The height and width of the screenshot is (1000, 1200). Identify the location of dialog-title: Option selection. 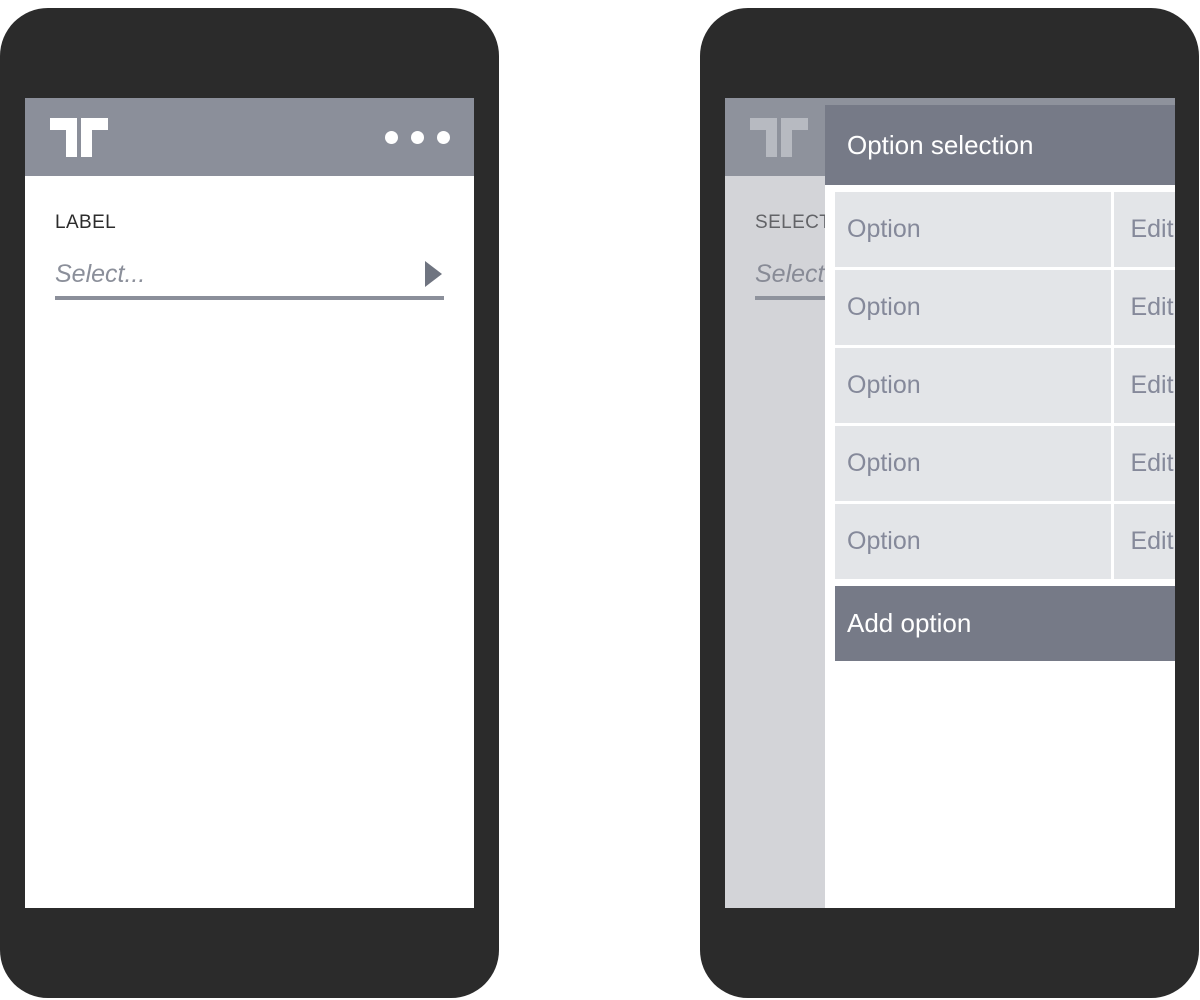
(940, 144).